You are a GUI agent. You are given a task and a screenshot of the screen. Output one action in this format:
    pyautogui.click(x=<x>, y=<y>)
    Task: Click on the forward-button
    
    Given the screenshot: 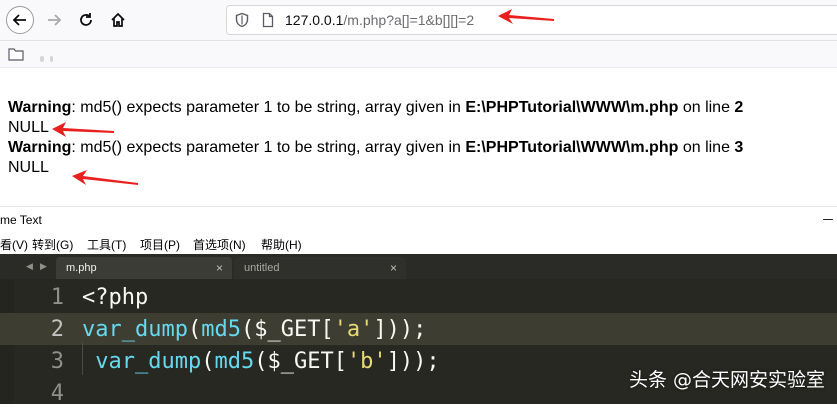 What is the action you would take?
    pyautogui.click(x=54, y=20)
    